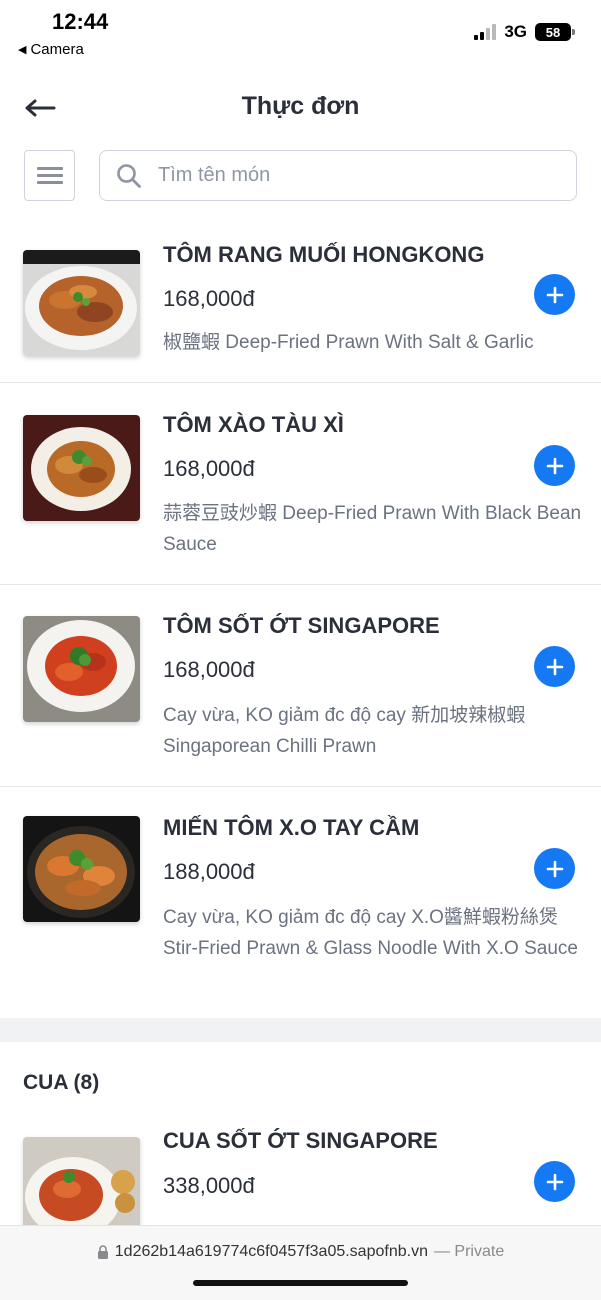  I want to click on item-name: CUA SỐT ỚT SINGAPORE, so click(300, 1140).